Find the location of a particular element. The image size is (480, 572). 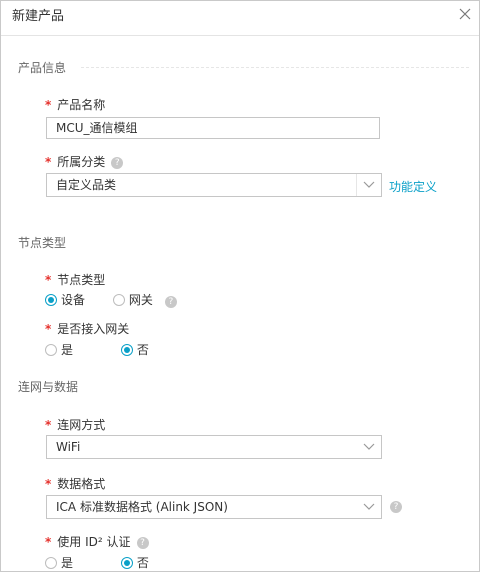

product-name-label: * 产品名称 is located at coordinates (75, 104).